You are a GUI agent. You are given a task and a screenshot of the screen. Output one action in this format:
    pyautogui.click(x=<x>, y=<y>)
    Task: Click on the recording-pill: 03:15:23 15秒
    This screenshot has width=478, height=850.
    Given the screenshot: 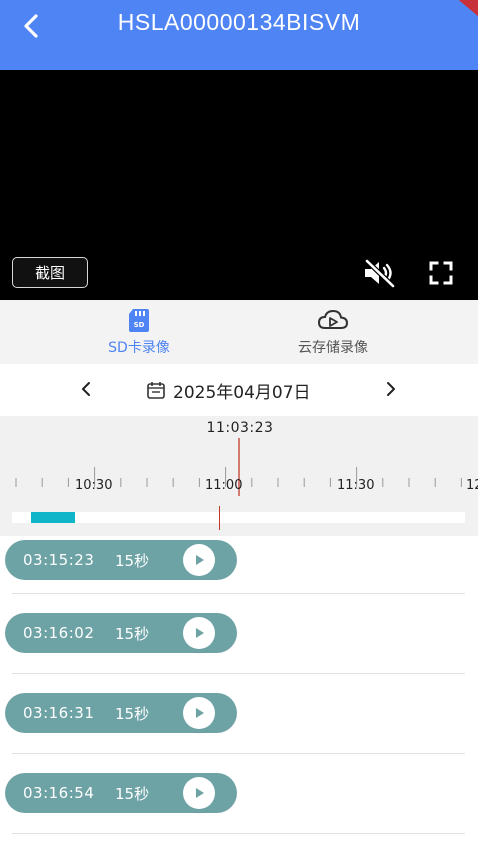 What is the action you would take?
    pyautogui.click(x=121, y=560)
    